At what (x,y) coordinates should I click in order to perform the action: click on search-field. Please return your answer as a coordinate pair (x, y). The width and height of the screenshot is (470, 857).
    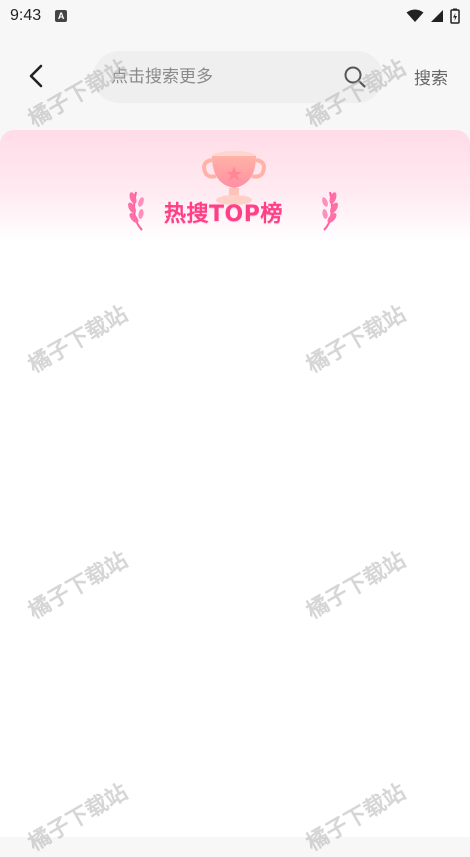
    Looking at the image, I should click on (238, 77).